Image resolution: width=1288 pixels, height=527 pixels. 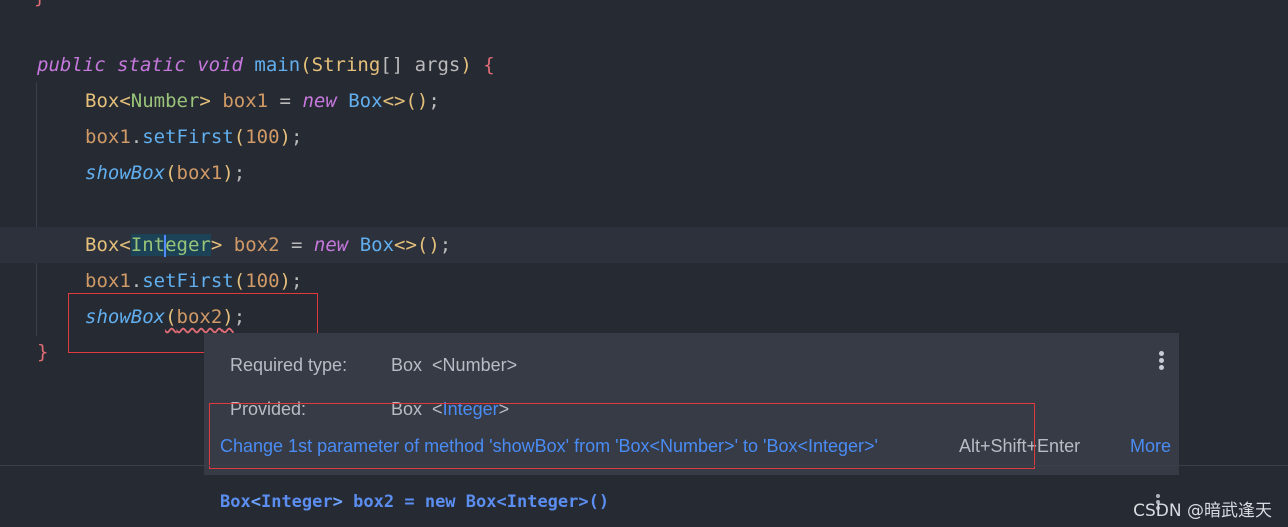 I want to click on more-actions-link: More, so click(x=1150, y=446).